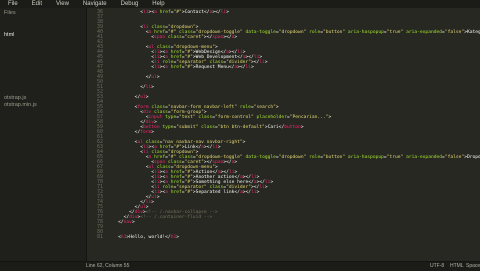 This screenshot has height=271, width=480. Describe the element at coordinates (172, 37) in the screenshot. I see `code-line: <span class="caret"></span></a>` at that location.